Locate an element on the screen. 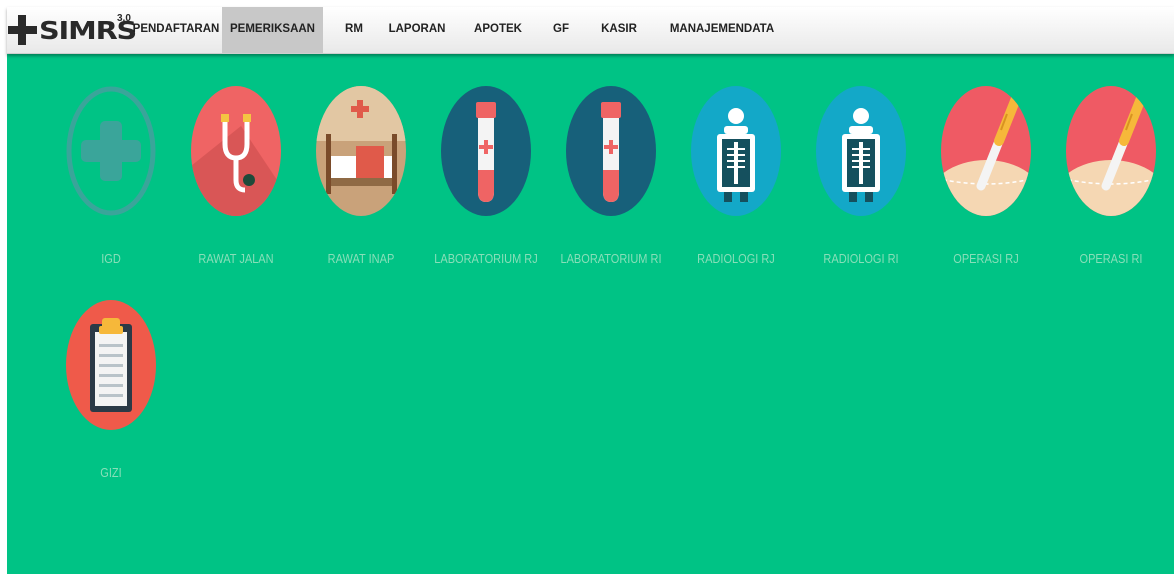  clipboard-icon is located at coordinates (111, 365).